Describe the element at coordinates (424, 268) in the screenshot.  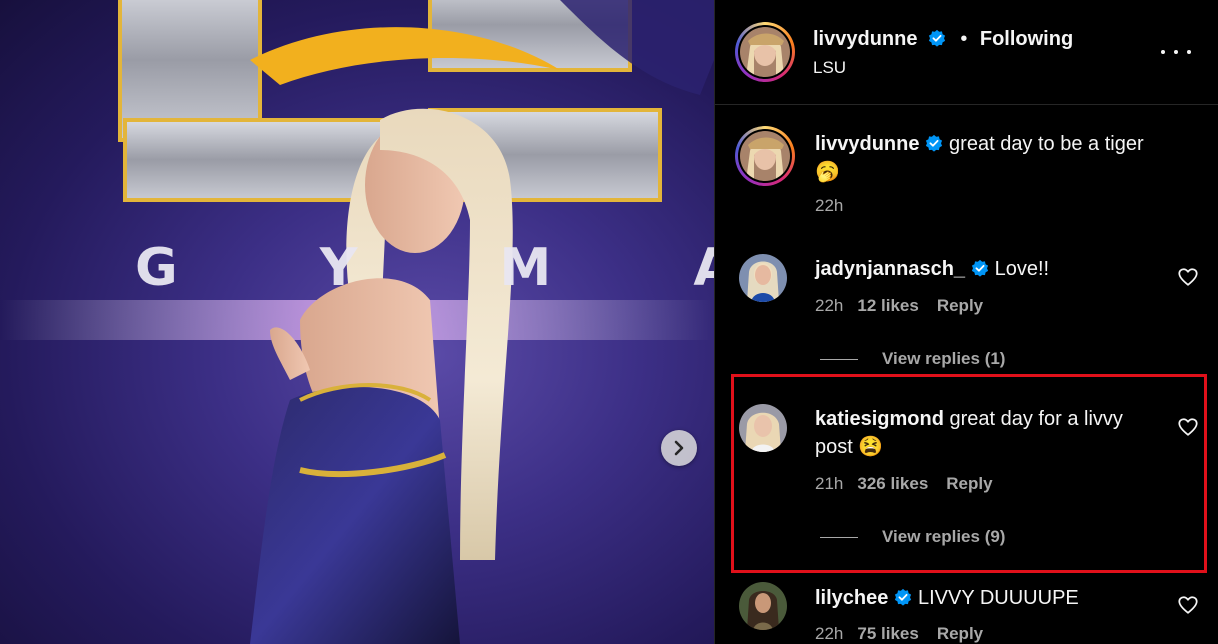
I see `backdrop-text: G Y M A S` at that location.